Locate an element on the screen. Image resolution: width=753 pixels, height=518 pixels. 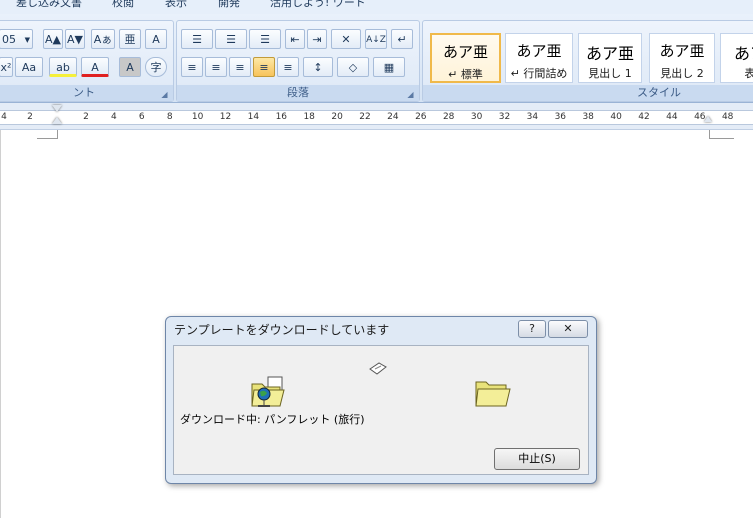
ruler-tick-label: 10 is located at coordinates (197, 117).